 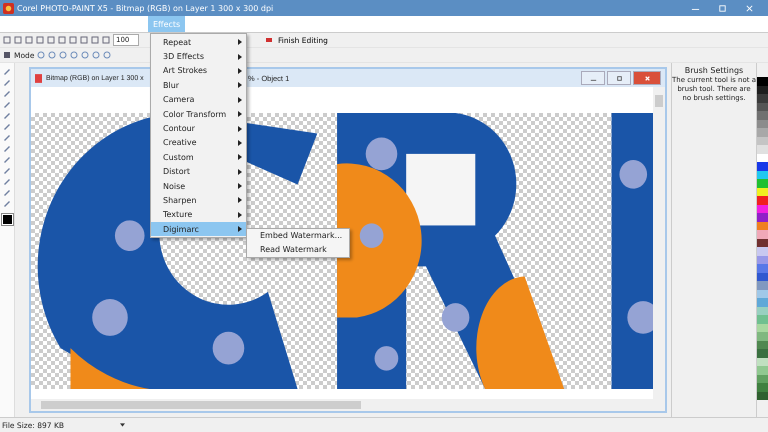 I want to click on restore-icon, so click(x=722, y=8).